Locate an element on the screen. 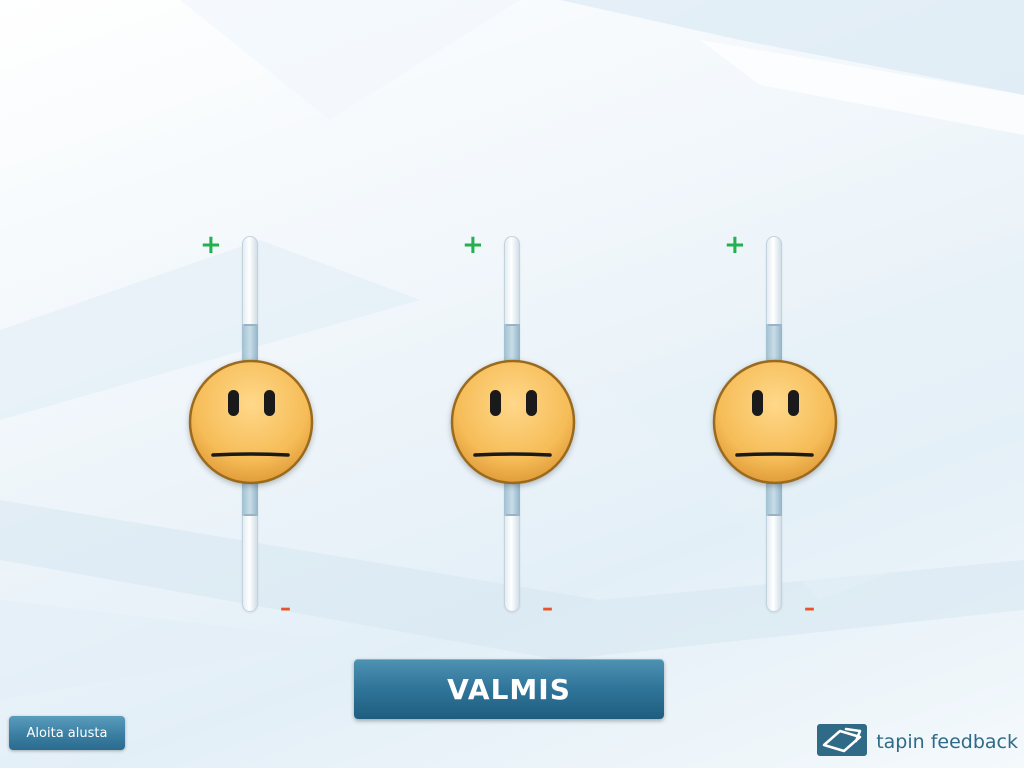  feedback-slider-3: + – is located at coordinates (784, 427).